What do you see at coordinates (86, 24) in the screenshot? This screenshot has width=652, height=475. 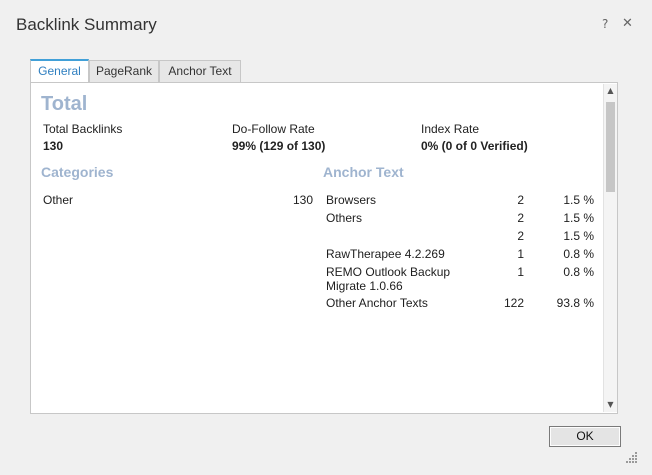 I see `window-title: Backlink Summary` at bounding box center [86, 24].